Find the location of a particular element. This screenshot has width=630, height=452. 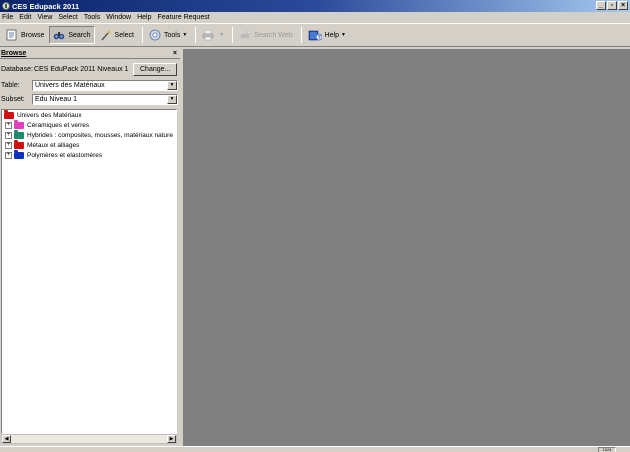

subset-select: Edu Niveau 1 ▼ is located at coordinates (105, 99).